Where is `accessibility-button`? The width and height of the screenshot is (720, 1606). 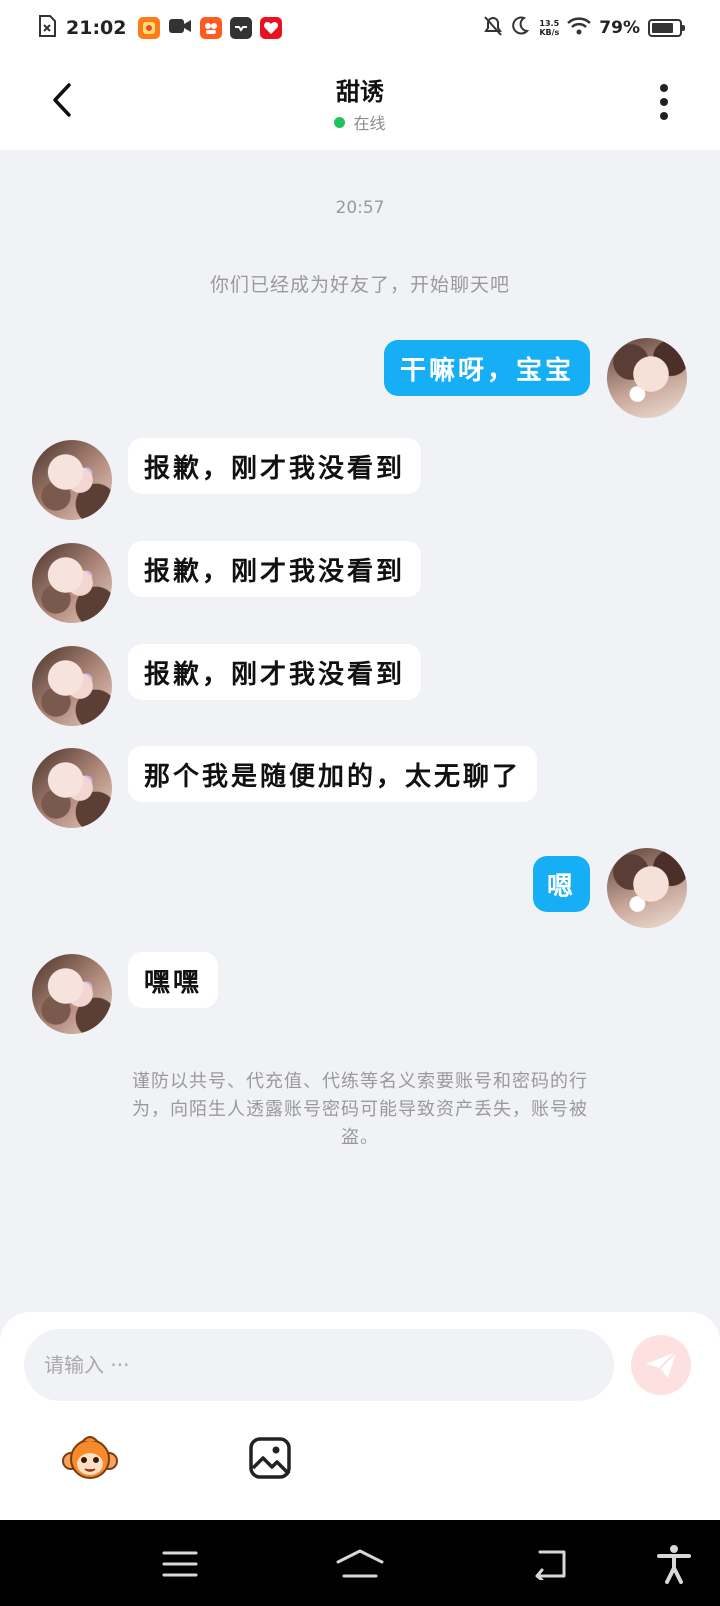
accessibility-button is located at coordinates (674, 1564).